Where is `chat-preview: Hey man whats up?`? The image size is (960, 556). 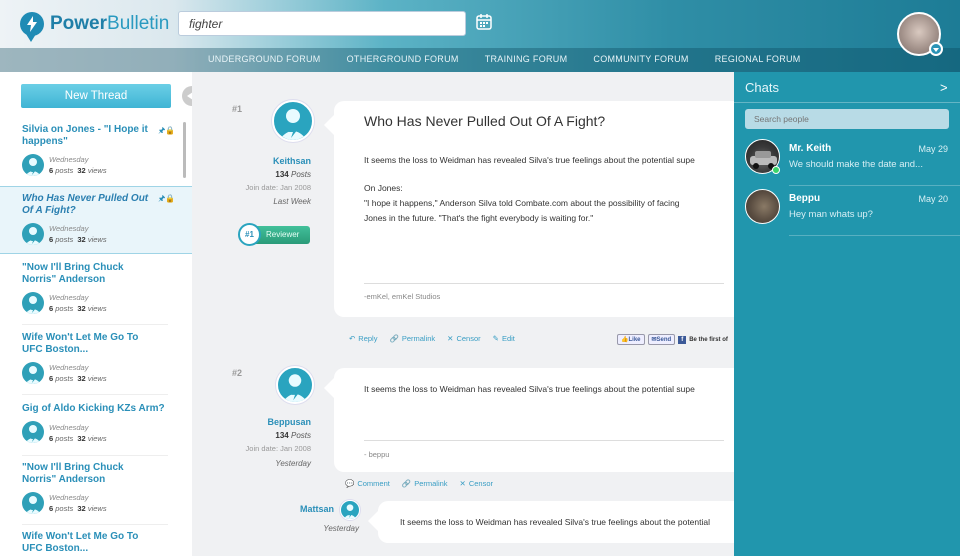 chat-preview: Hey man whats up? is located at coordinates (831, 214).